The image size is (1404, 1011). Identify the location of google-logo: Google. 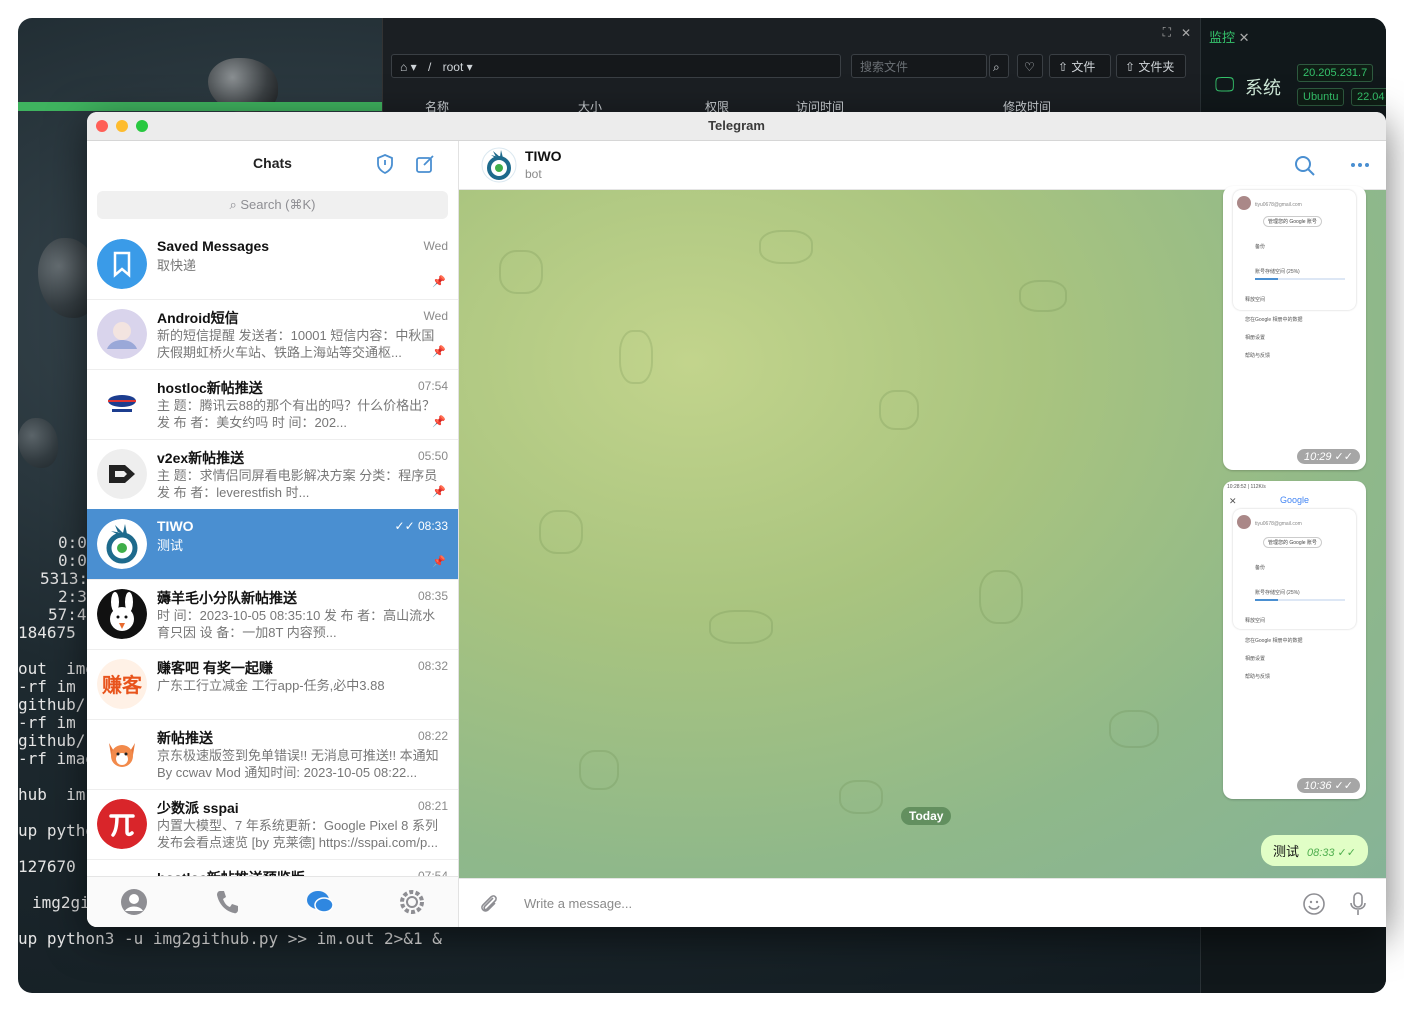
(1294, 500).